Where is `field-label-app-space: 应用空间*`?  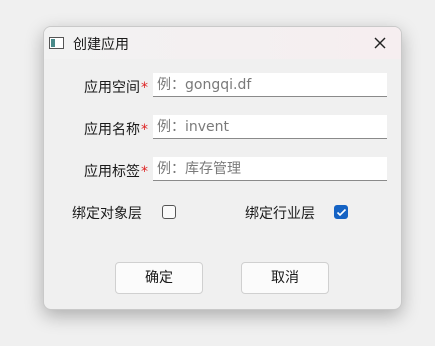 field-label-app-space: 应用空间* is located at coordinates (116, 88).